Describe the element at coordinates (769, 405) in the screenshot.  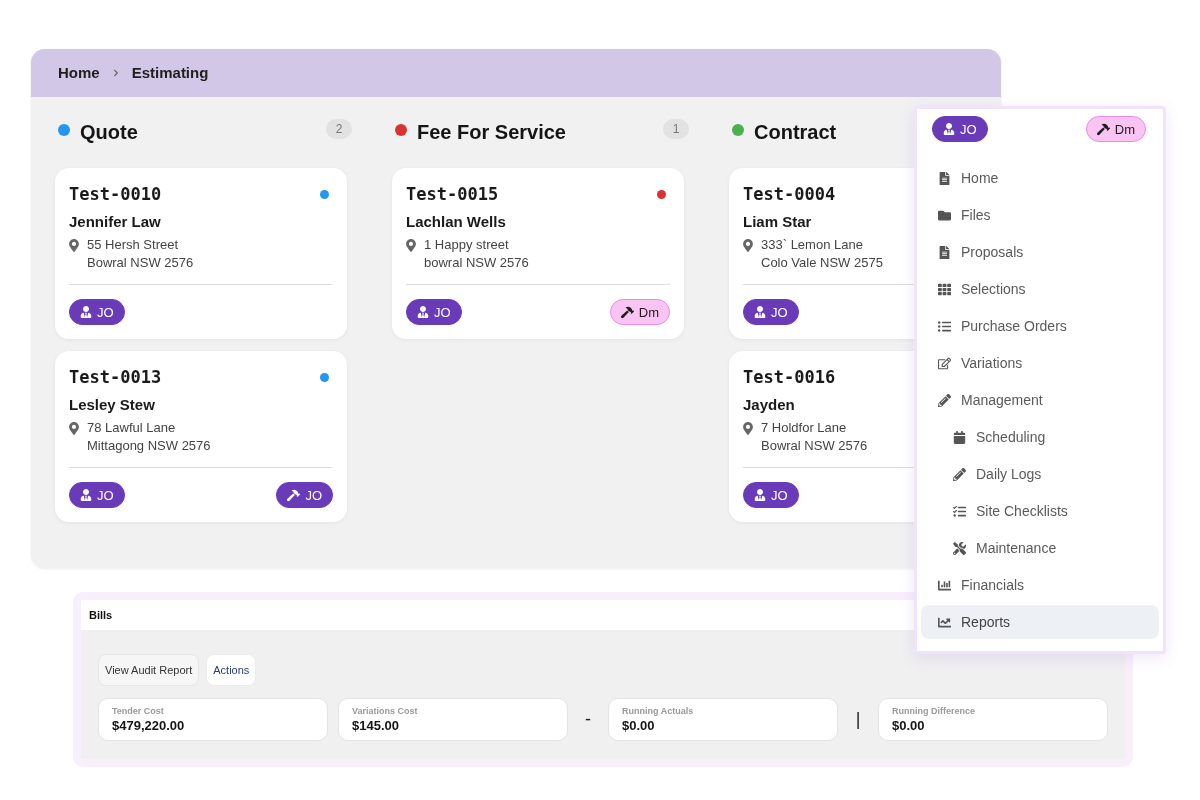
I see `client-name: Jayden` at that location.